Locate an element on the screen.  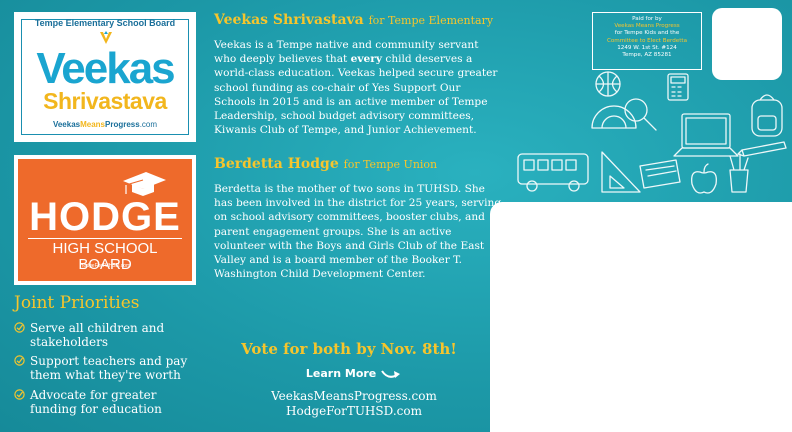
website-link: HodgeForTUHSD.com is located at coordinates (354, 411).